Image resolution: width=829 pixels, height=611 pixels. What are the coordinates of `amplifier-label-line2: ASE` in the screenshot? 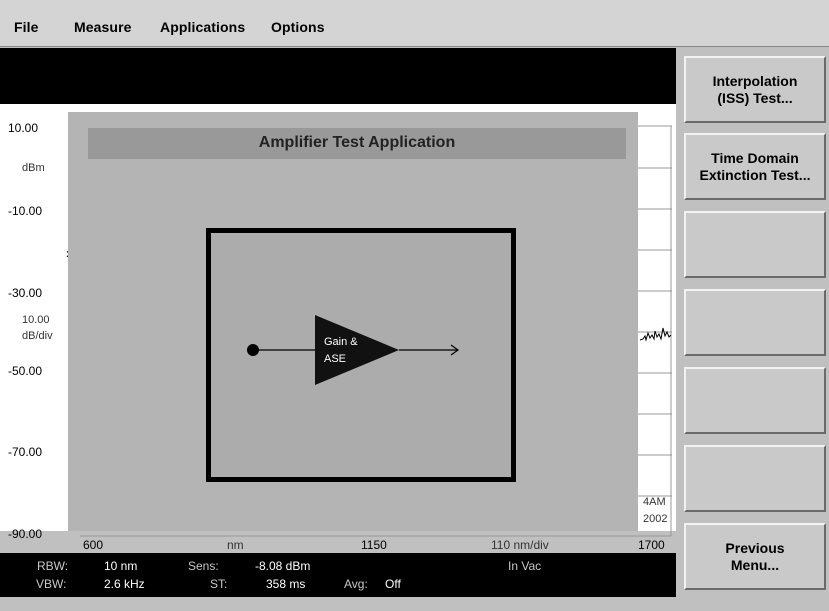 It's located at (335, 359).